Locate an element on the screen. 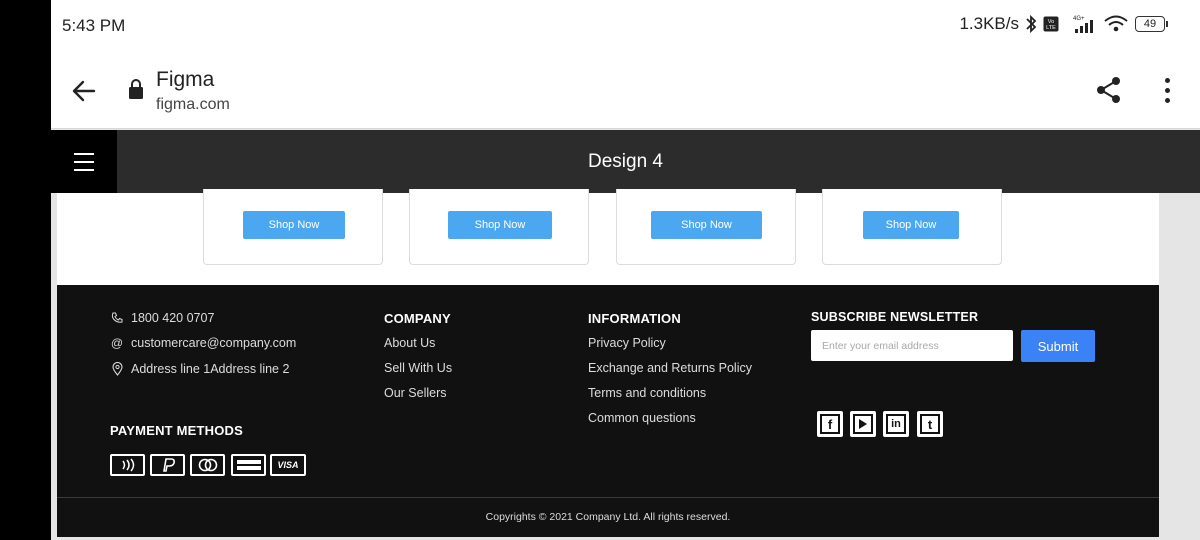 This screenshot has height=540, width=1200. contactless-pay-icon is located at coordinates (127, 465).